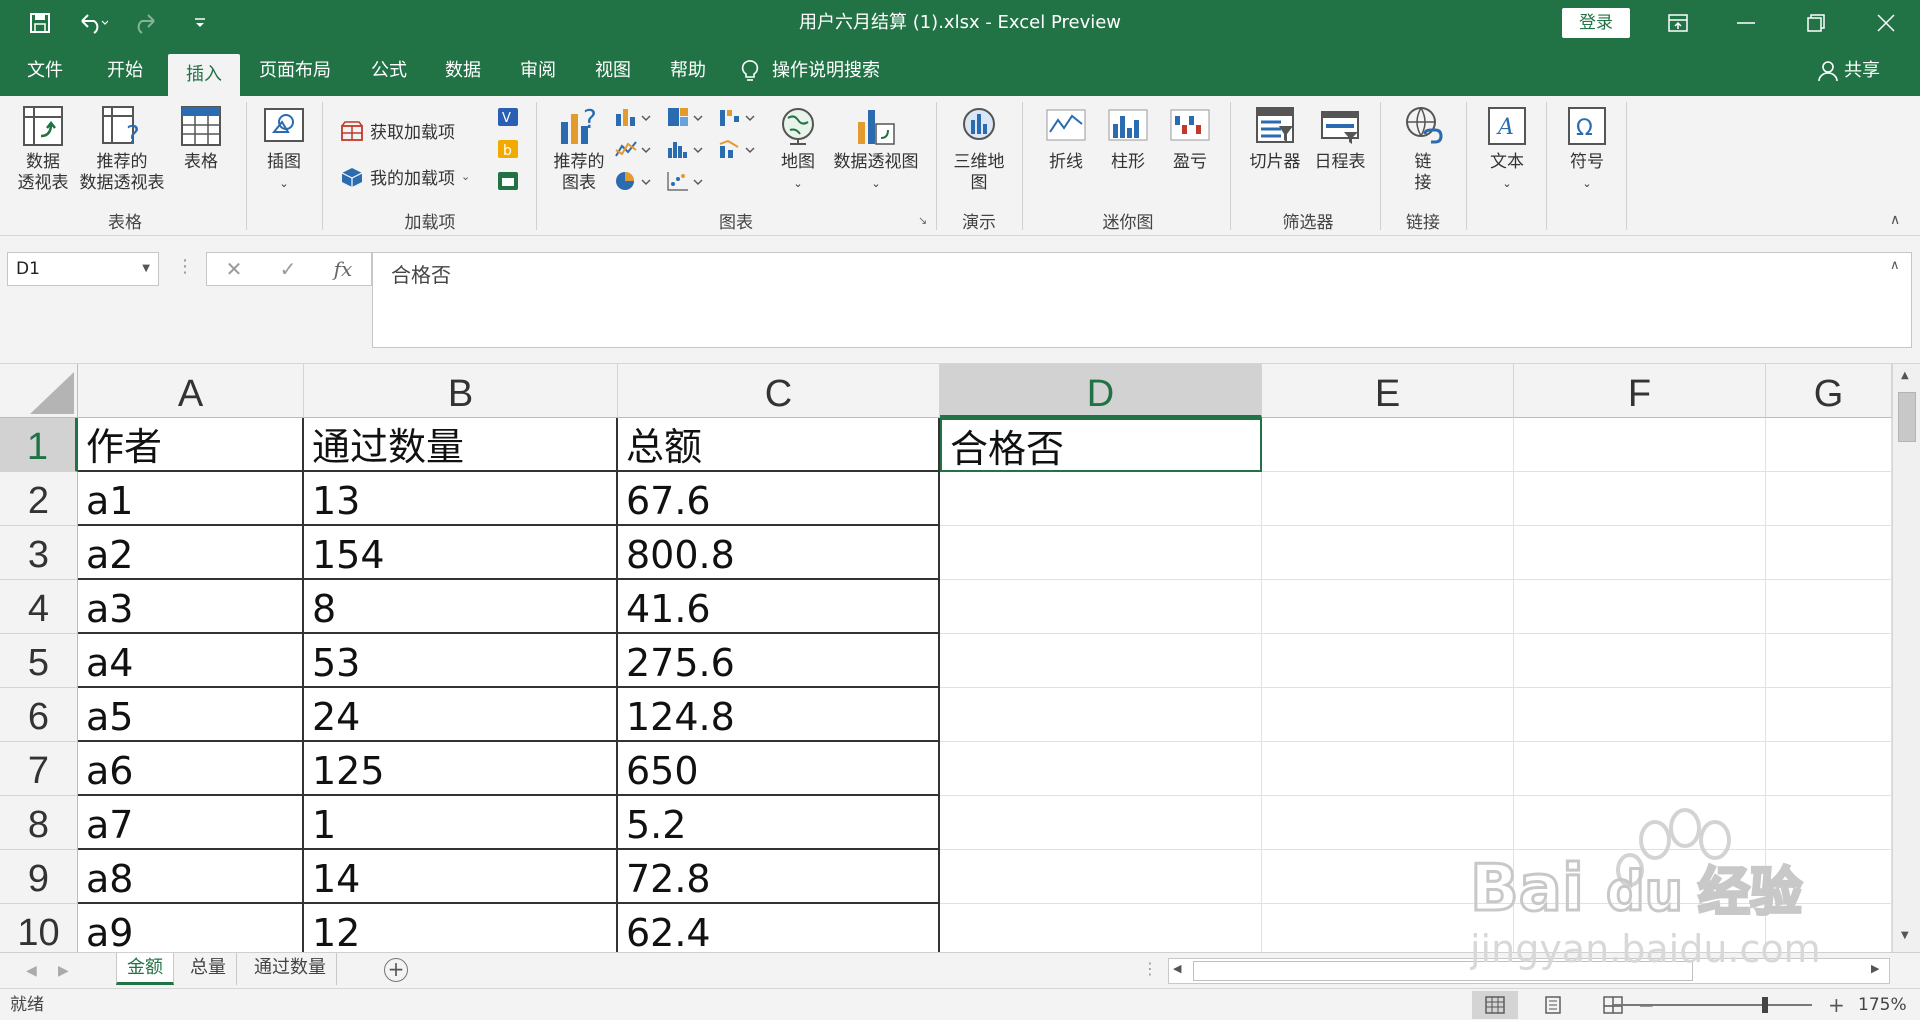 The height and width of the screenshot is (1020, 1920). I want to click on horizontal-scroll-thumb, so click(1443, 971).